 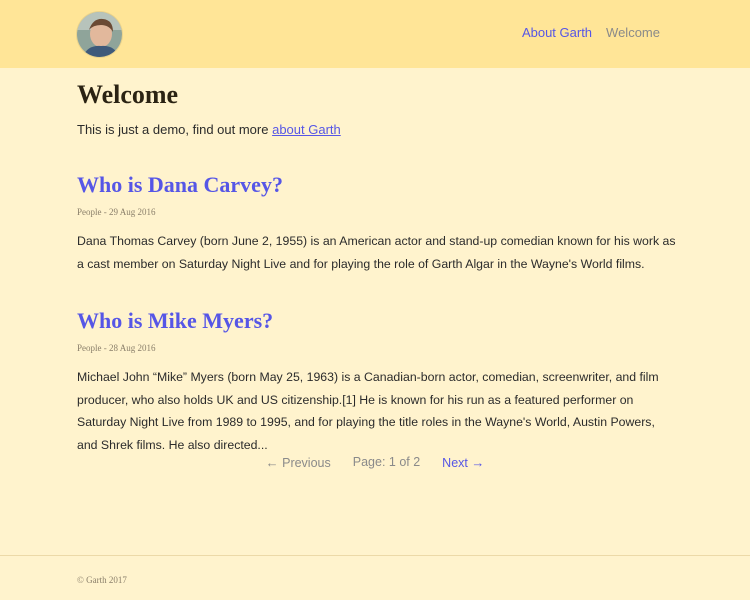 What do you see at coordinates (272, 462) in the screenshot?
I see `arrow-left-icon: ←` at bounding box center [272, 462].